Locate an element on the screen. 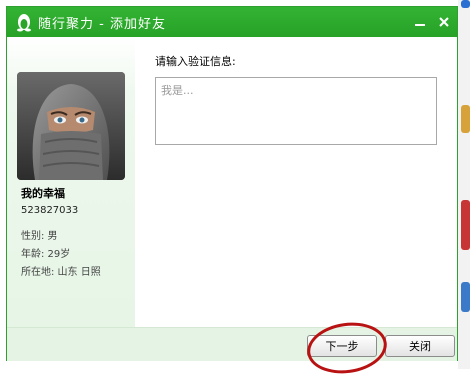 The height and width of the screenshot is (378, 470). window-title: 随行聚力 - 添加好友 is located at coordinates (102, 24).